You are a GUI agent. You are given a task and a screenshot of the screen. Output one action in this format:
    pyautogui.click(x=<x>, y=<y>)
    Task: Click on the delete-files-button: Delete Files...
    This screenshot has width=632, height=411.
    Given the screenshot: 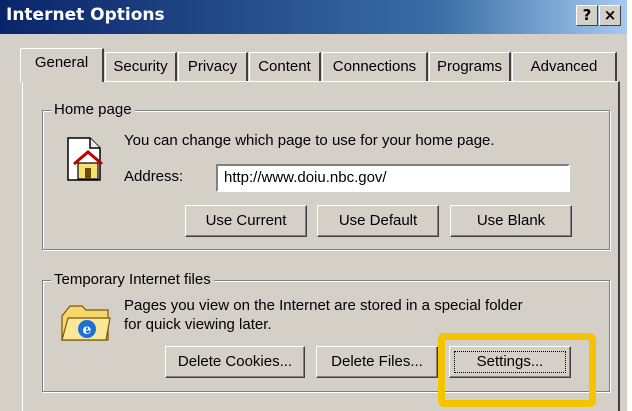 What is the action you would take?
    pyautogui.click(x=377, y=362)
    